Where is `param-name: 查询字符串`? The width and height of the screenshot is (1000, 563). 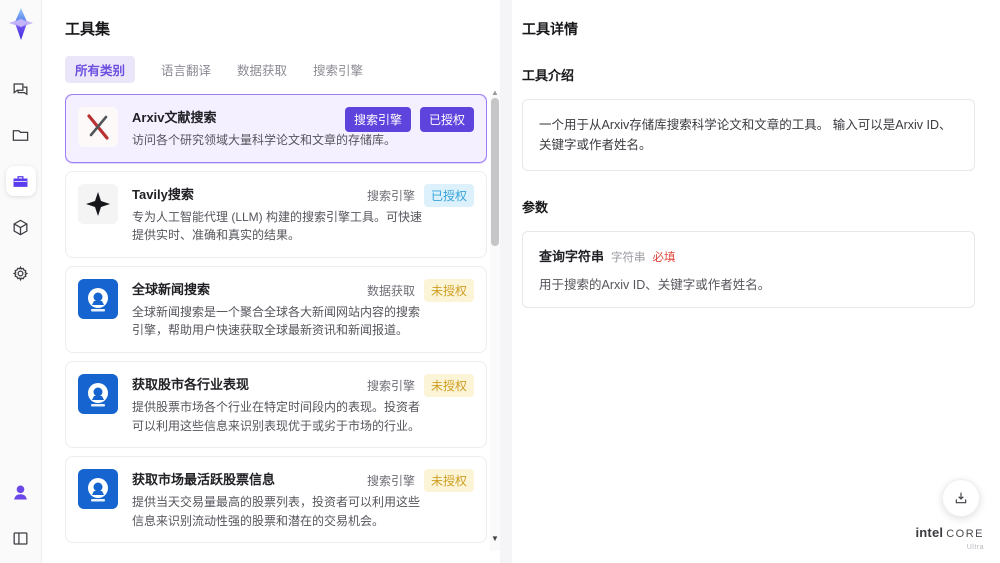
param-name: 查询字符串 is located at coordinates (572, 256).